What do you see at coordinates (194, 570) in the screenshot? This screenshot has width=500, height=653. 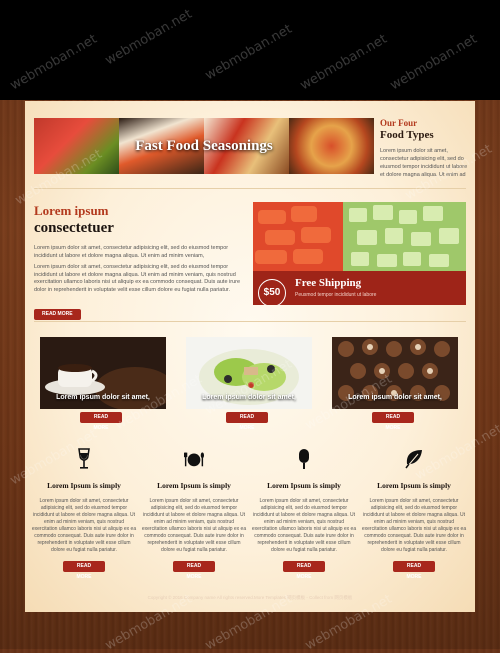 I see `feature-read-more-button-2: READ MORE` at bounding box center [194, 570].